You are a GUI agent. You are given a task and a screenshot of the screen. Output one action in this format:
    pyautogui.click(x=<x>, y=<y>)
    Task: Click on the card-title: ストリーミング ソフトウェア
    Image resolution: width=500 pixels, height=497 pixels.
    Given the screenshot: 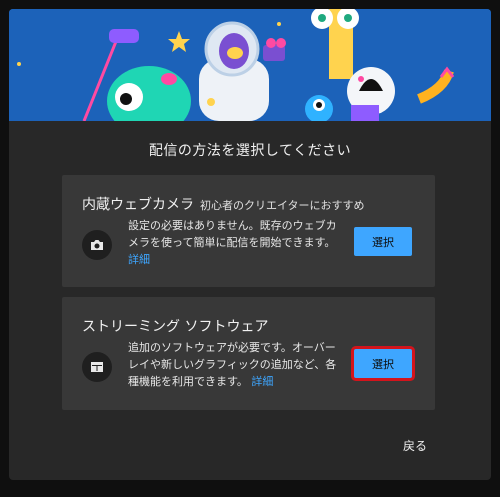 What is the action you would take?
    pyautogui.click(x=175, y=327)
    